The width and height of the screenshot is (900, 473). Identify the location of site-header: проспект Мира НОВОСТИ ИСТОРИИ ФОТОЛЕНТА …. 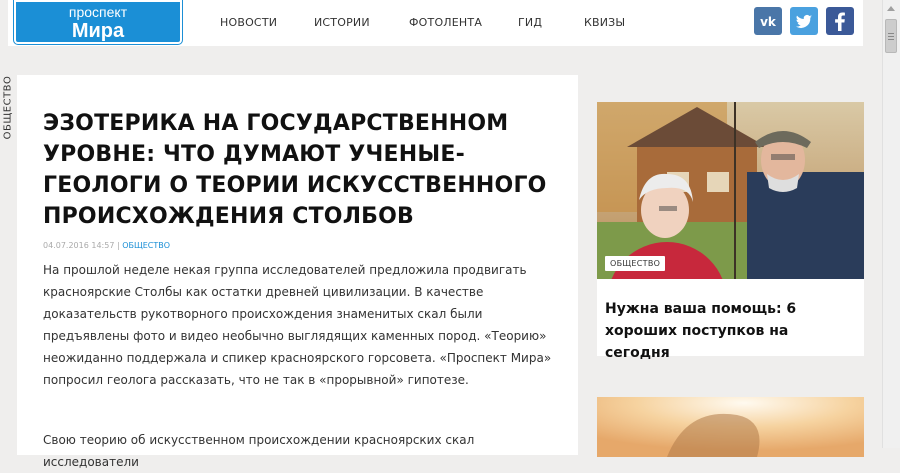
(435, 23).